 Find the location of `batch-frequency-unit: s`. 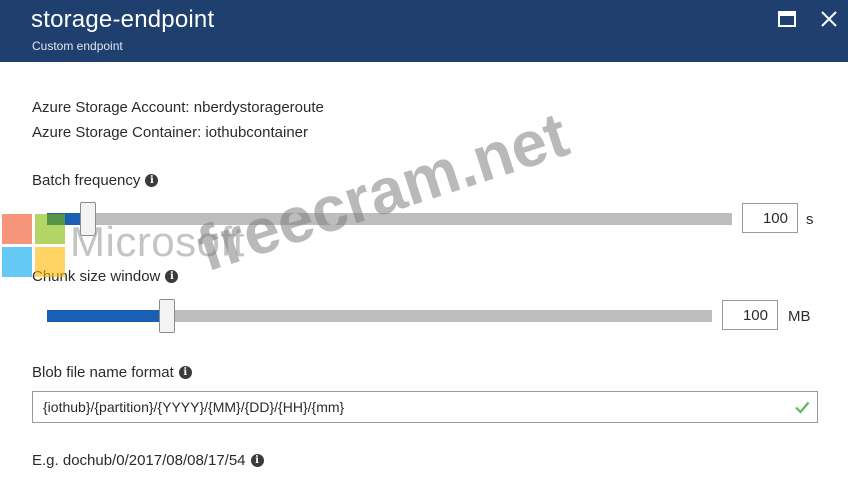

batch-frequency-unit: s is located at coordinates (810, 219).